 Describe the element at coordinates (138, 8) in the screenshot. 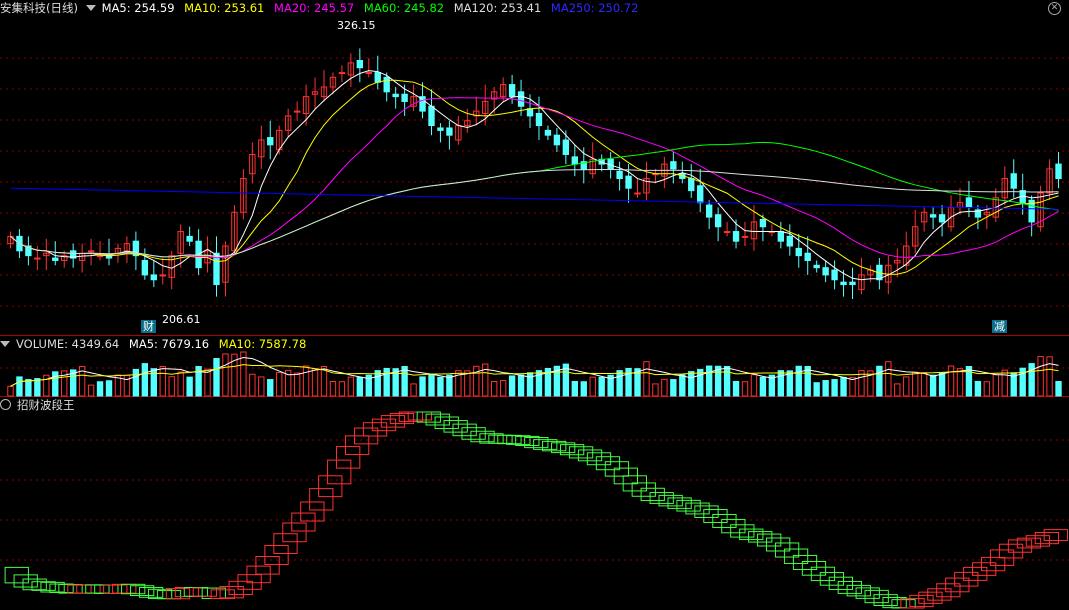

I see `ma5-label: MA5: 254.59` at that location.